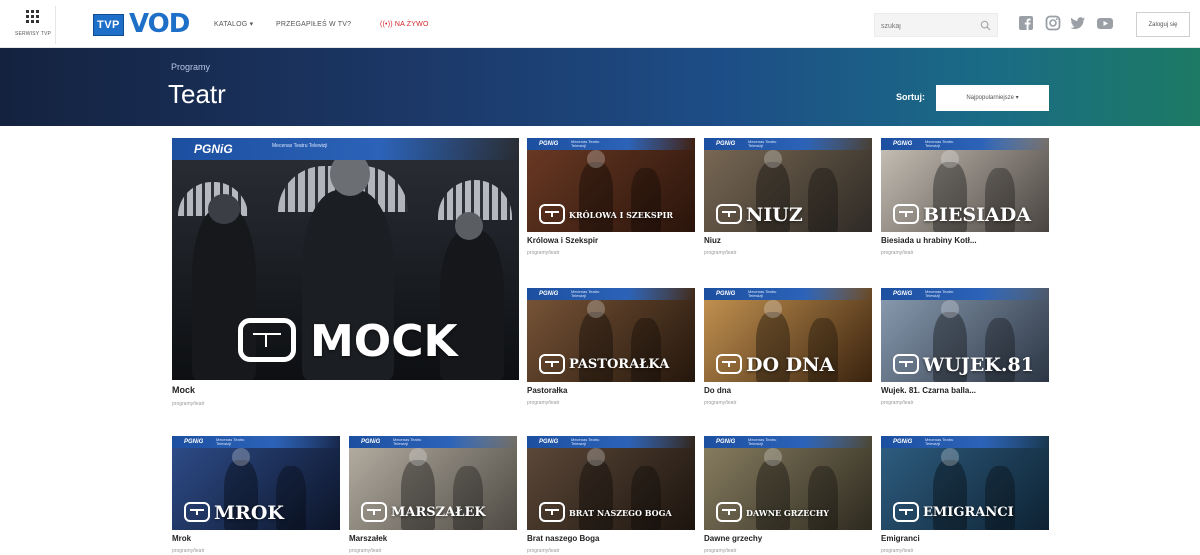 This screenshot has width=1200, height=555. Describe the element at coordinates (313, 25) in the screenshot. I see `nav-missed: PRZEGAPIŁEŚ W TV?` at that location.